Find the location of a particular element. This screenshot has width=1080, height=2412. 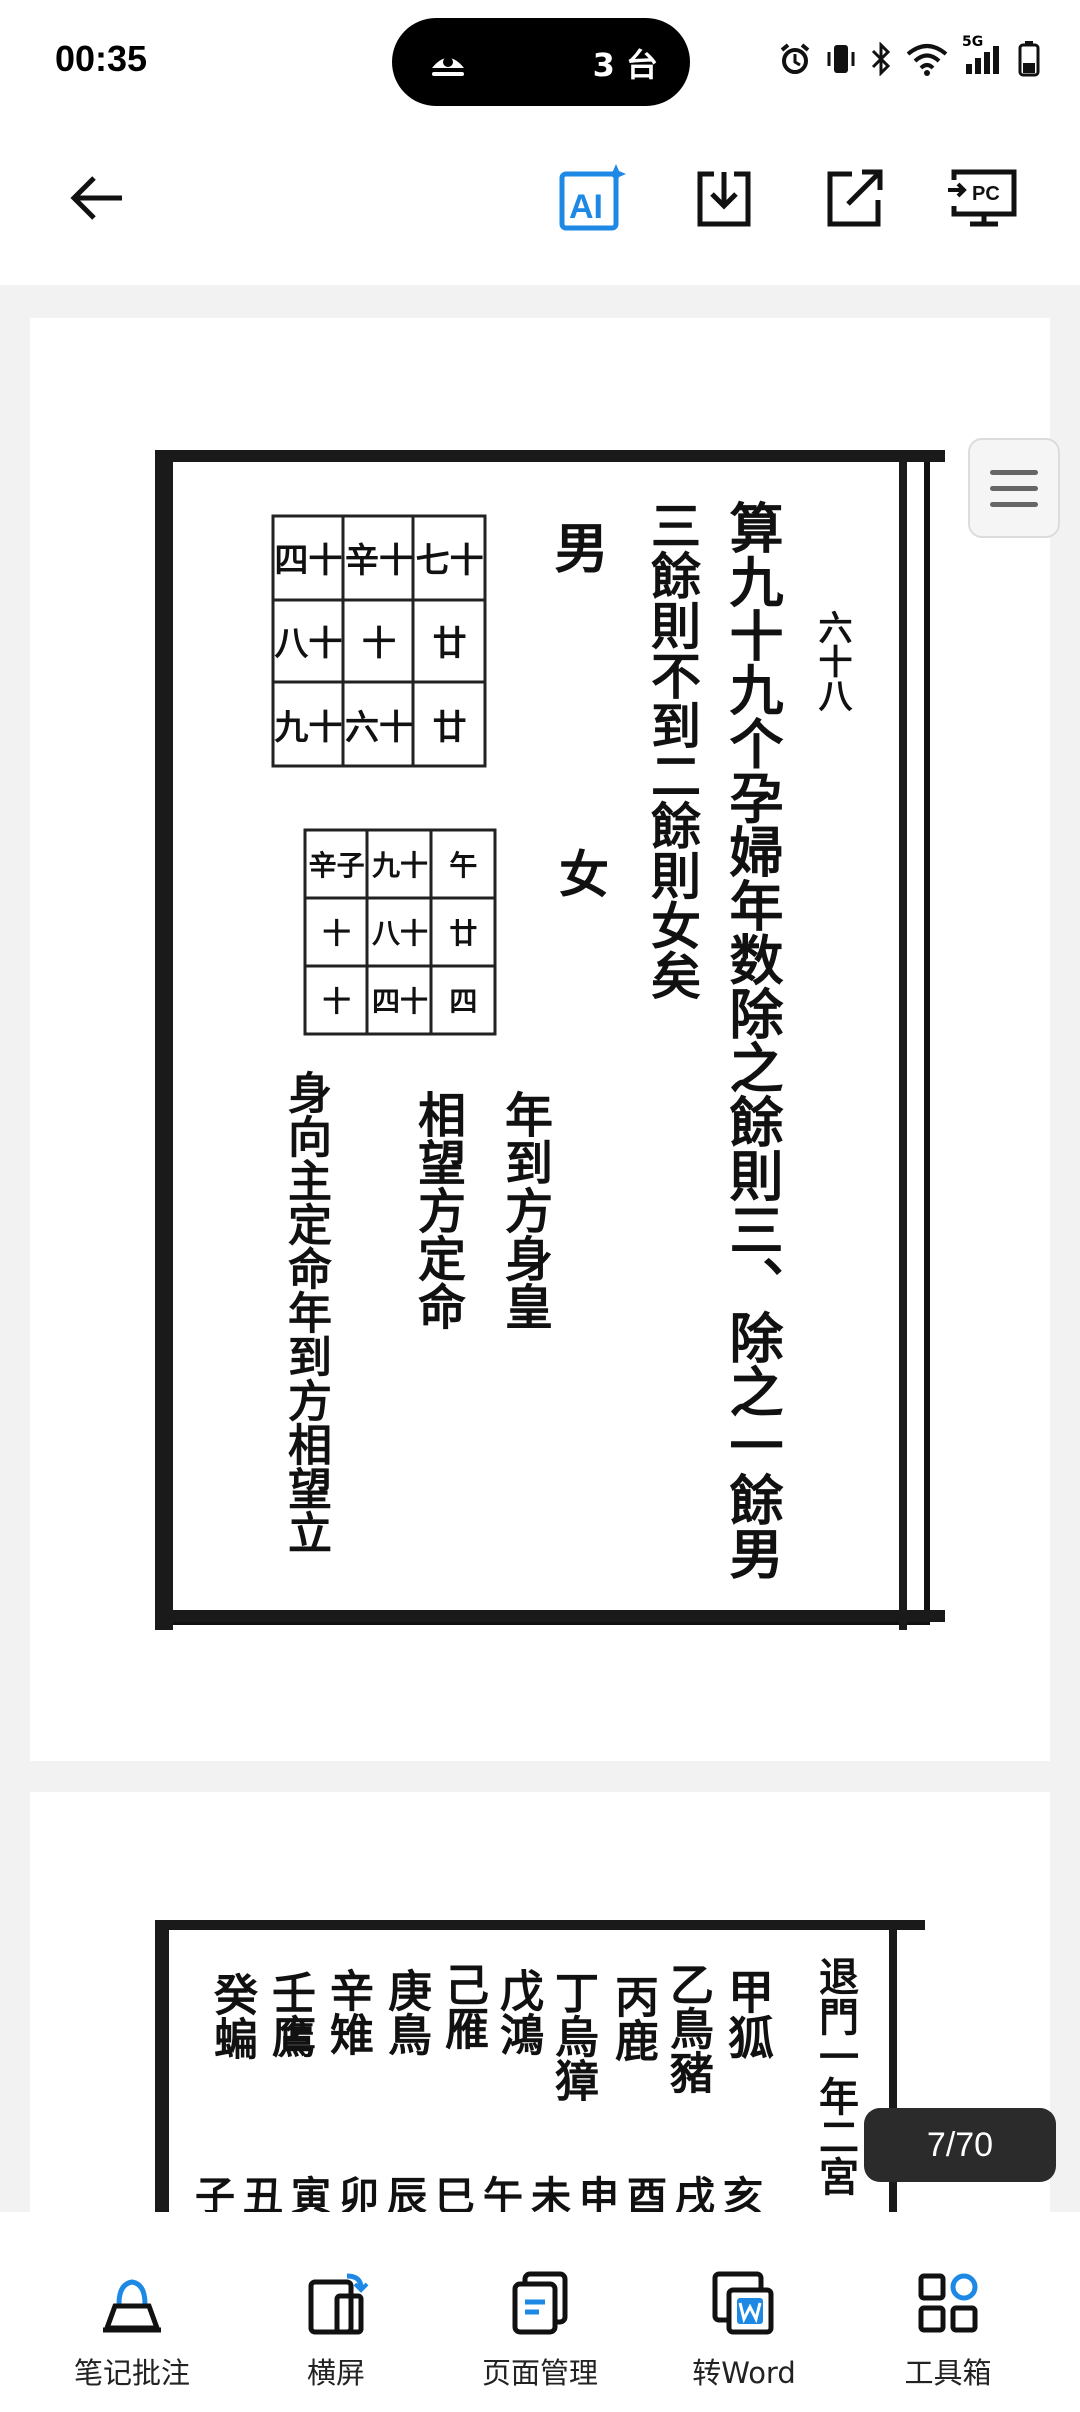

pc-cast-icon: PC is located at coordinates (982, 198).